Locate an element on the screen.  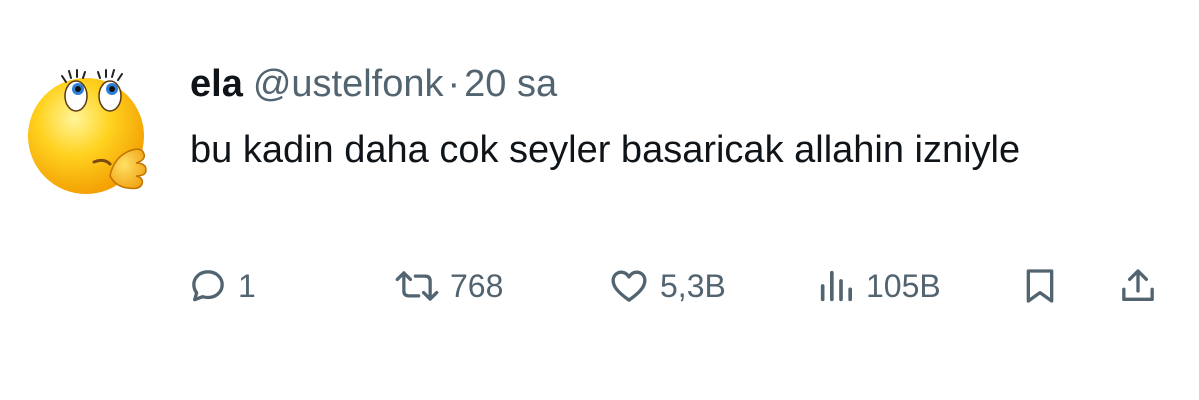
reply-button: 1 is located at coordinates (222, 286).